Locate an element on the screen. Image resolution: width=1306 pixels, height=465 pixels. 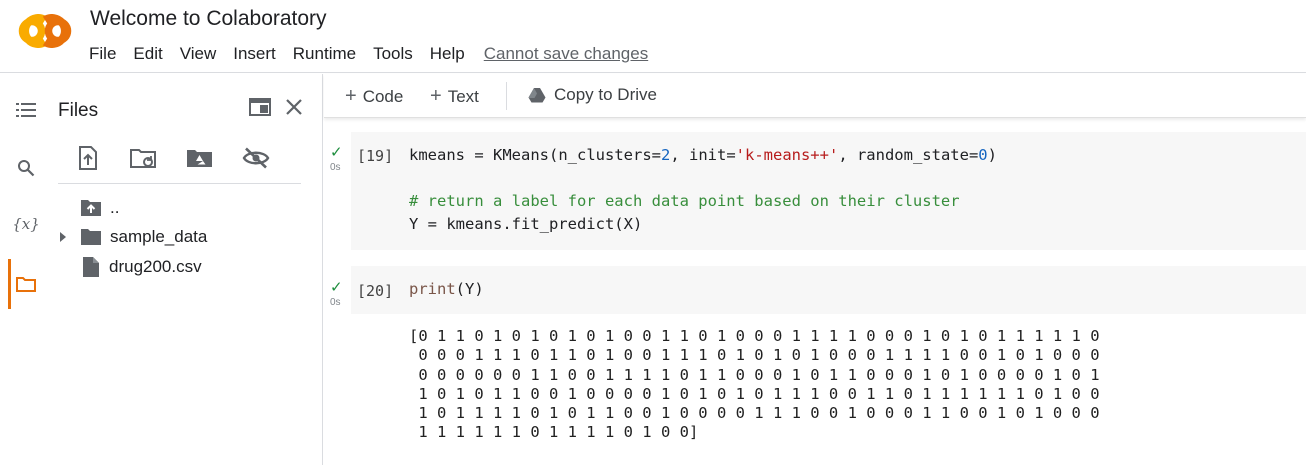
add-code-cell-button: + Code is located at coordinates (374, 96).